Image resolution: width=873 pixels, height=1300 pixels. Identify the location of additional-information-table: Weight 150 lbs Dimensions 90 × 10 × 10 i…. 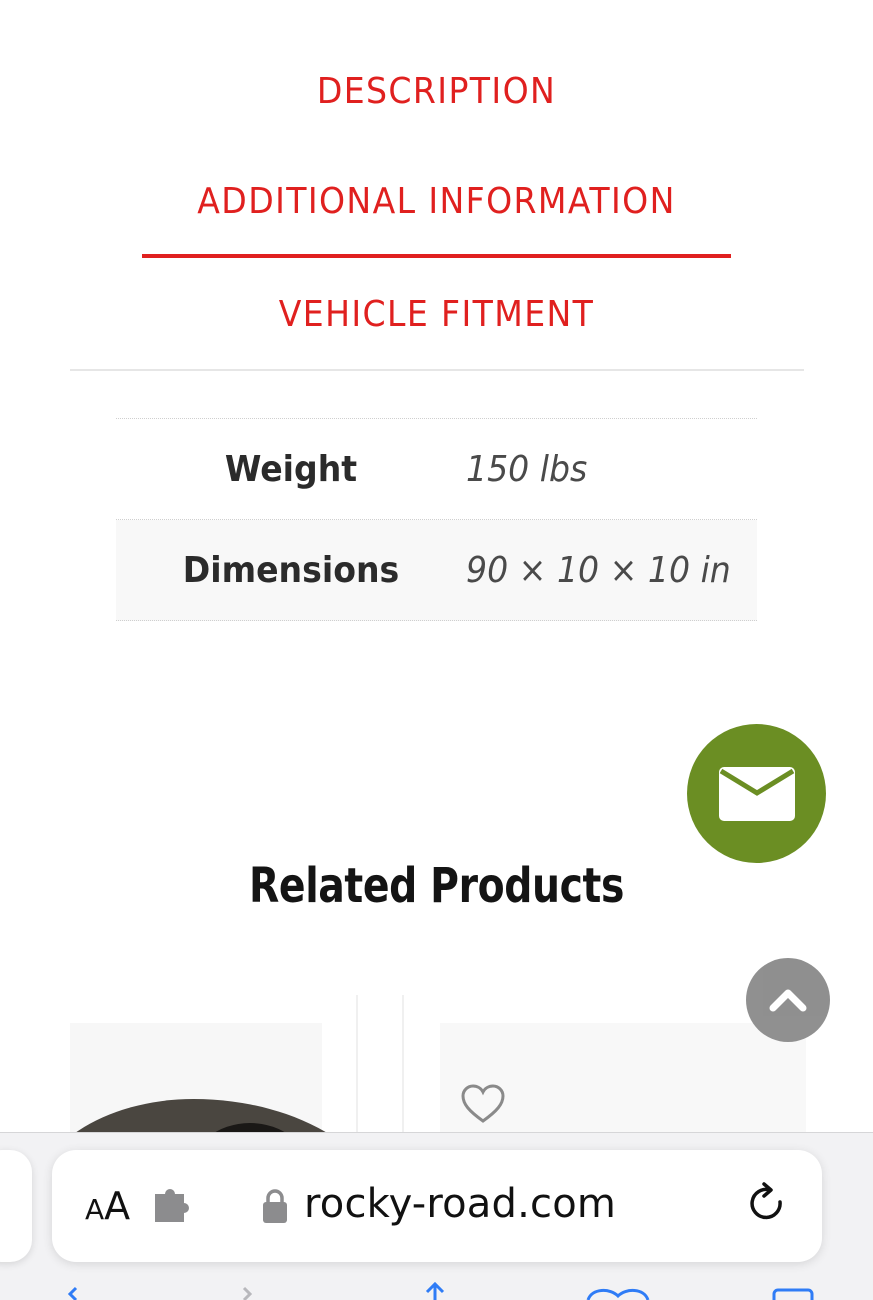
(436, 519).